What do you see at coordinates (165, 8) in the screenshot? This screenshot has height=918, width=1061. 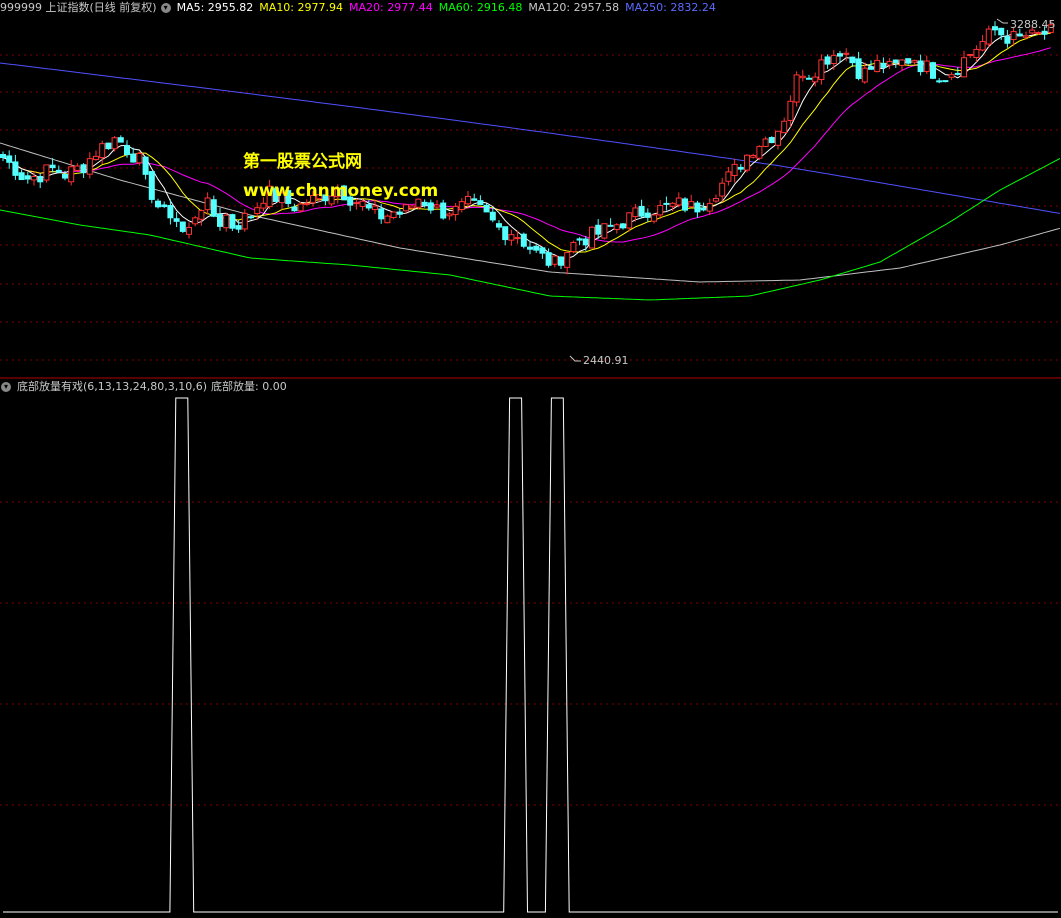 I see `settings-circle-icon: ▾` at bounding box center [165, 8].